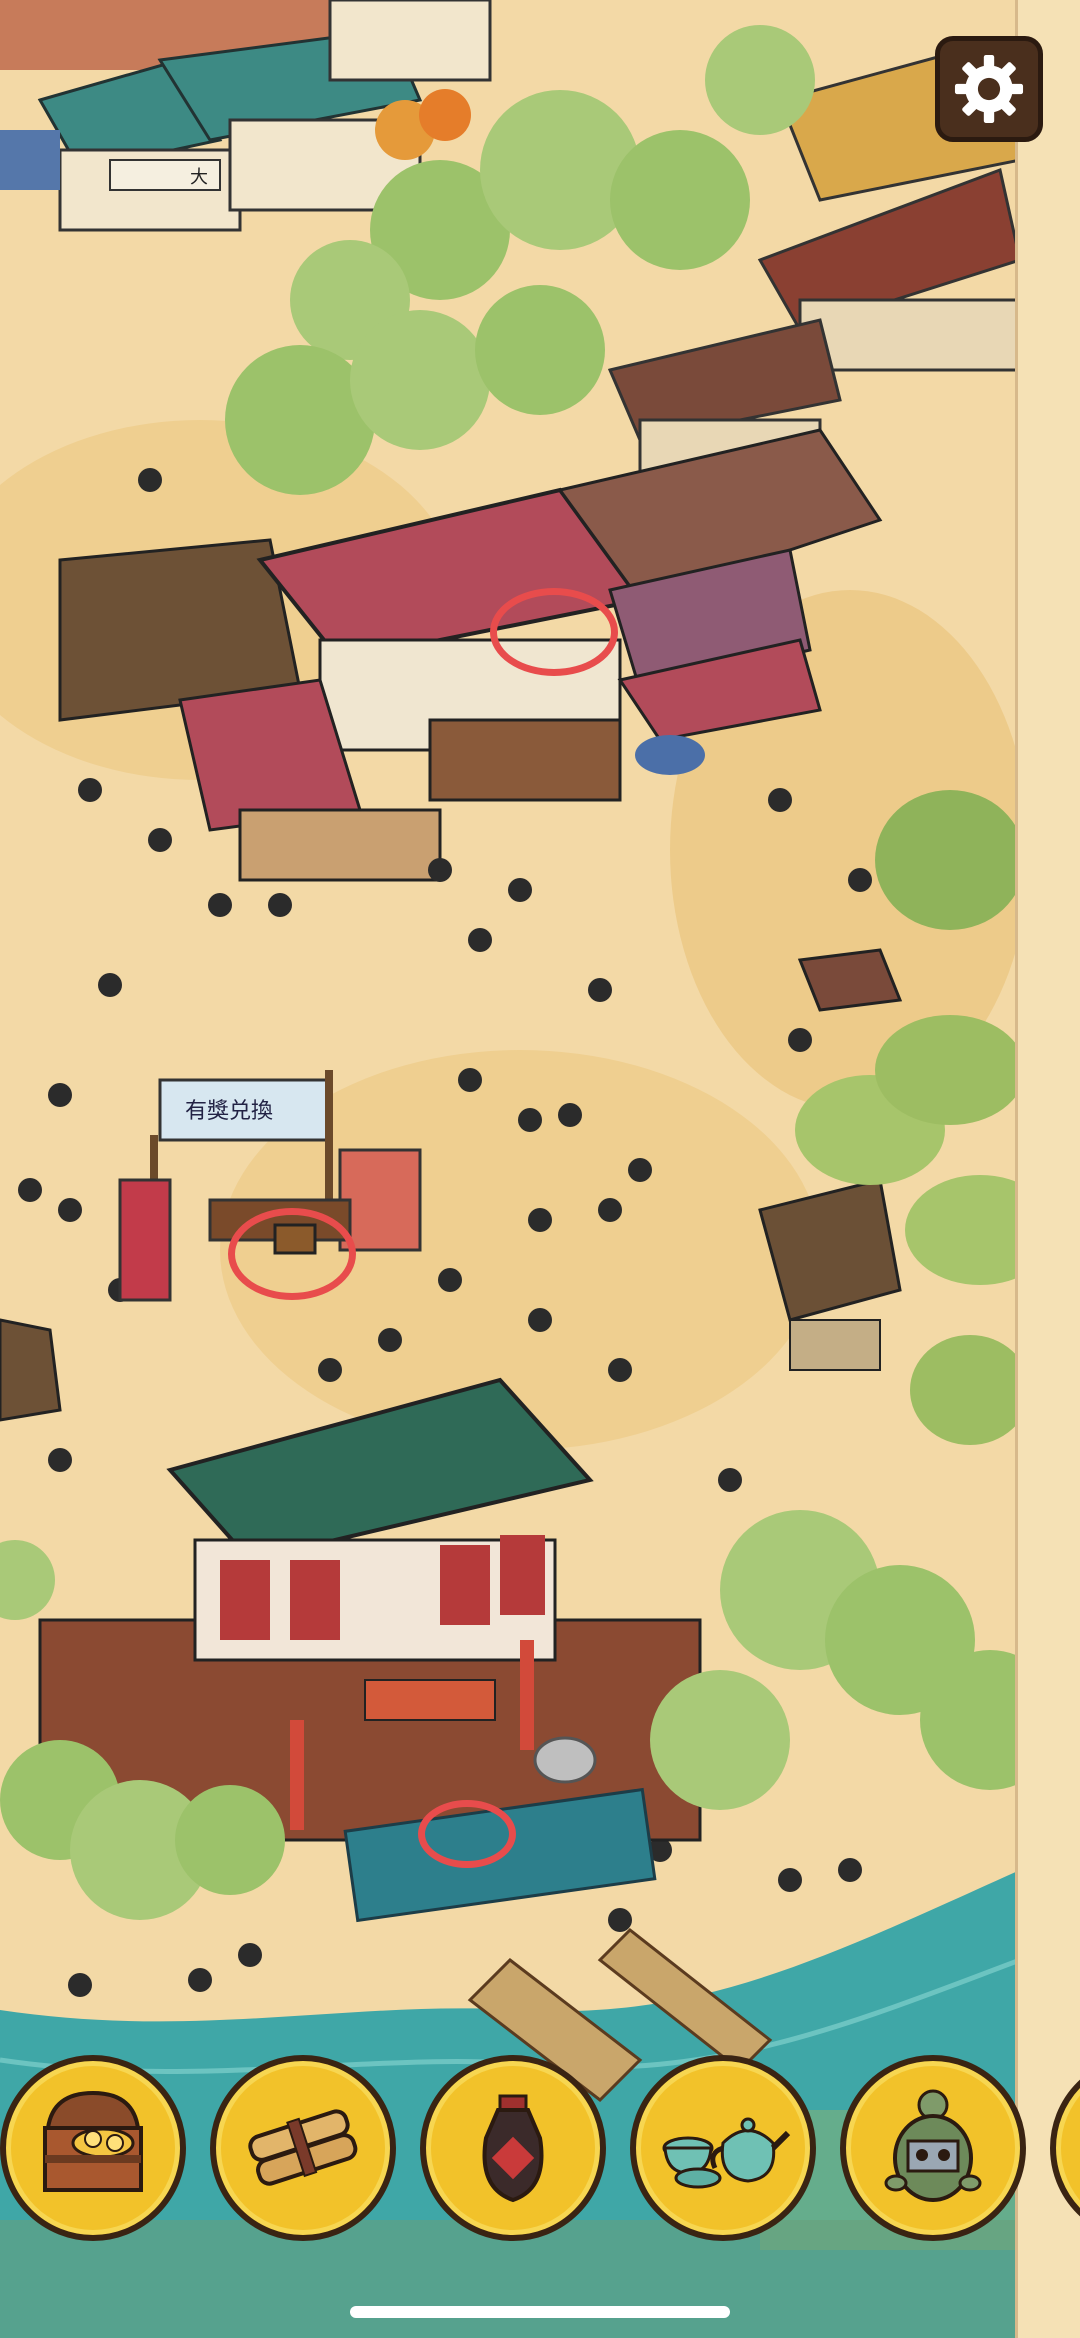  I want to click on teapot-set-icon, so click(726, 2153).